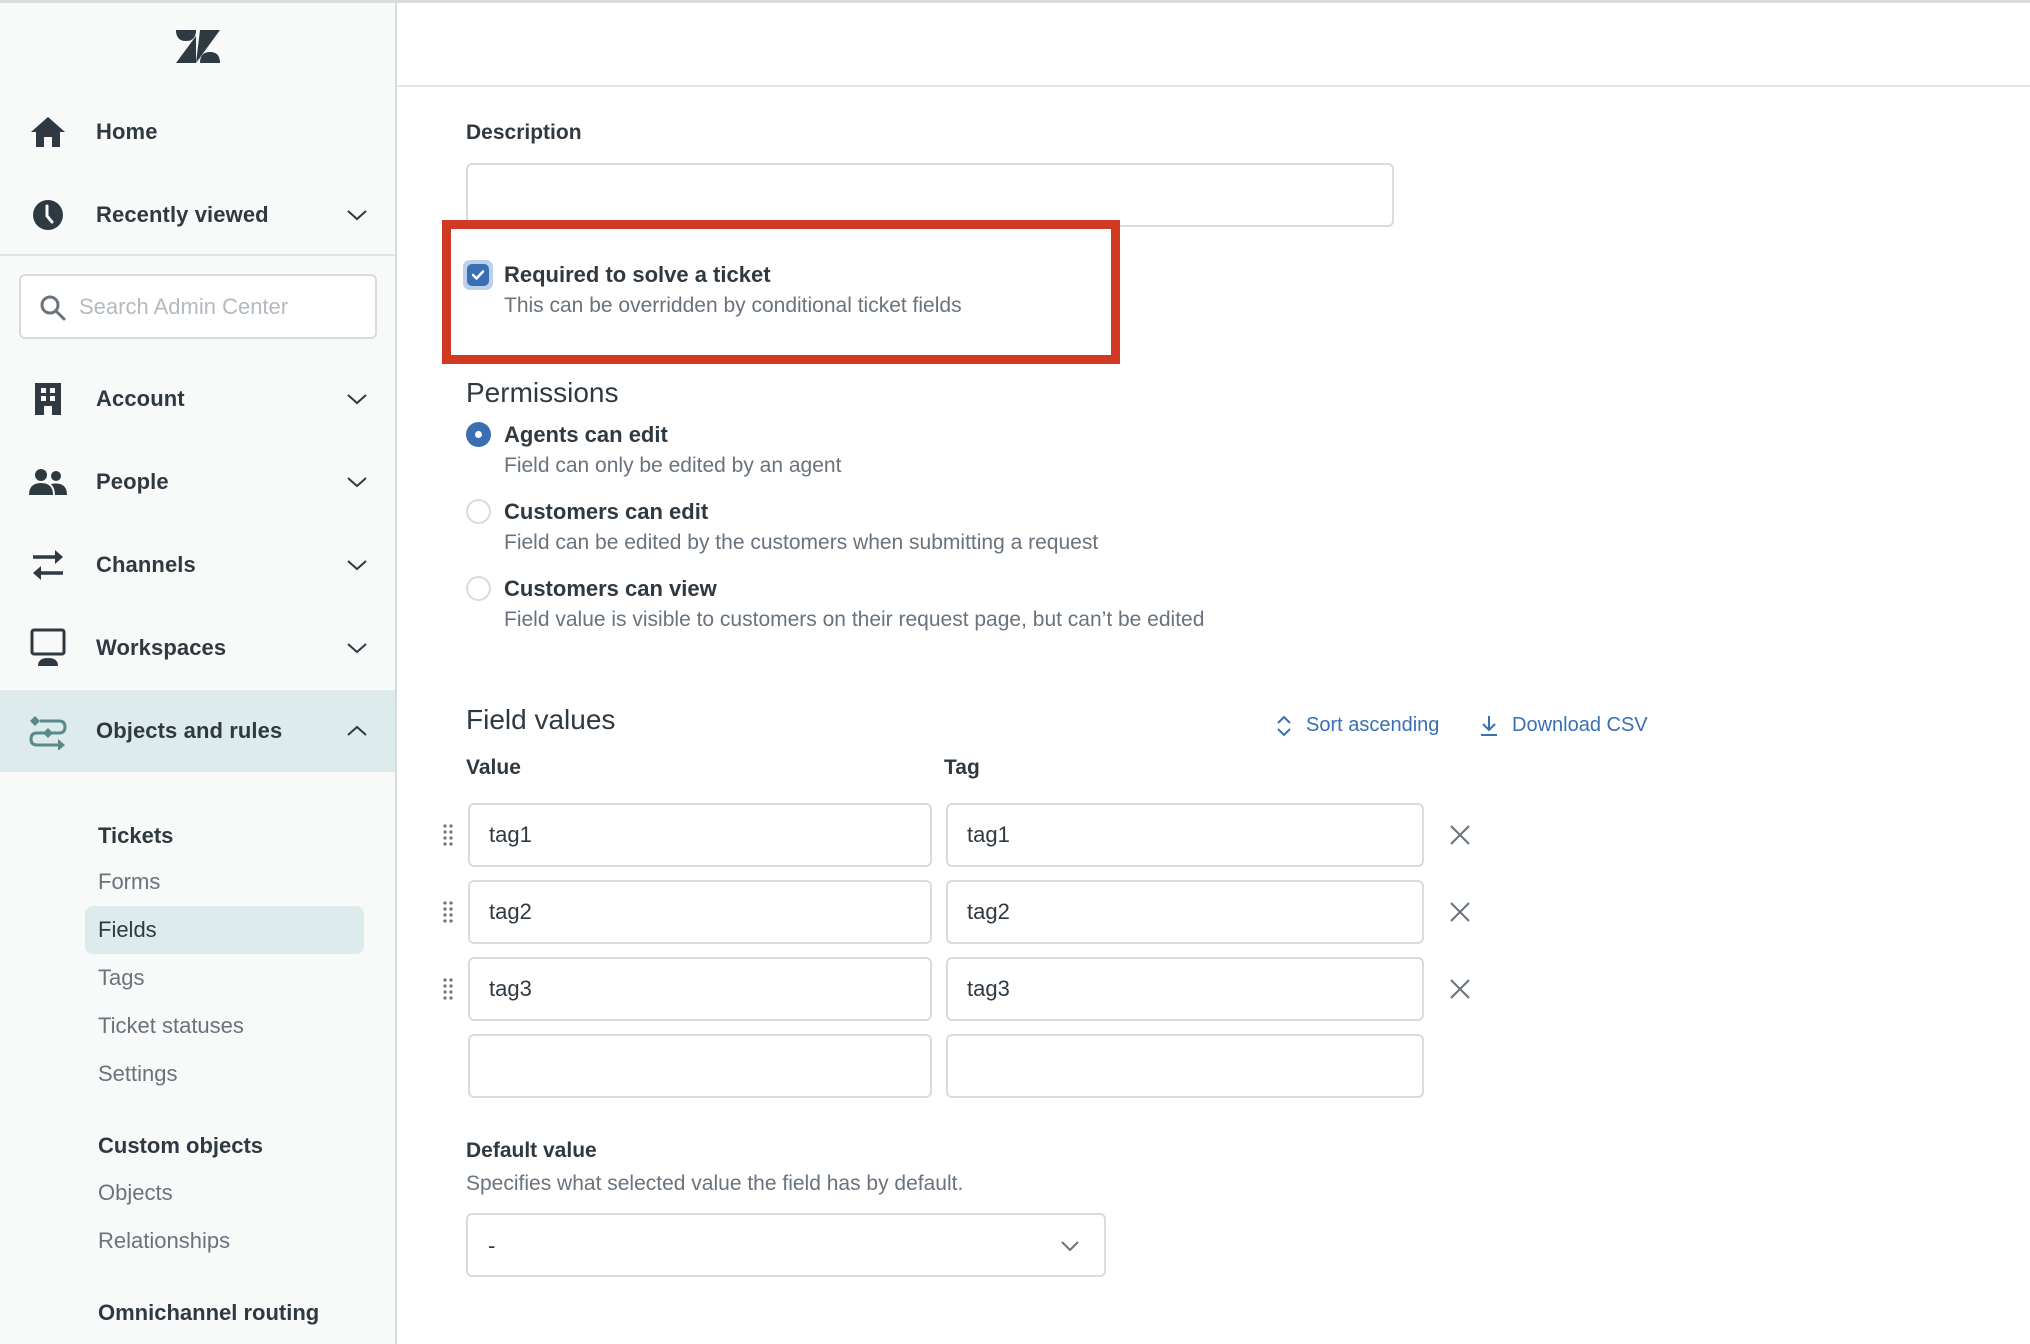 The width and height of the screenshot is (2030, 1344). What do you see at coordinates (1213, 45) in the screenshot?
I see `page-header` at bounding box center [1213, 45].